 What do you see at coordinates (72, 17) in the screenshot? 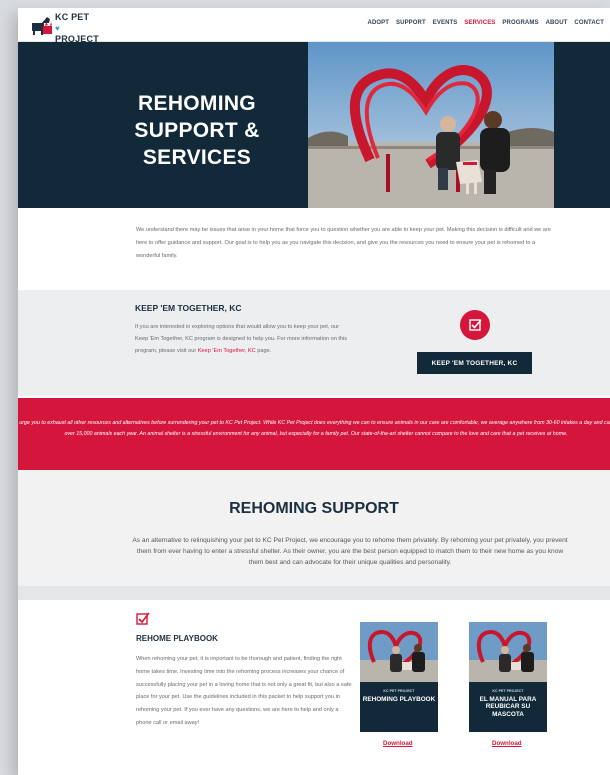
I see `logo-line1: KC PET` at bounding box center [72, 17].